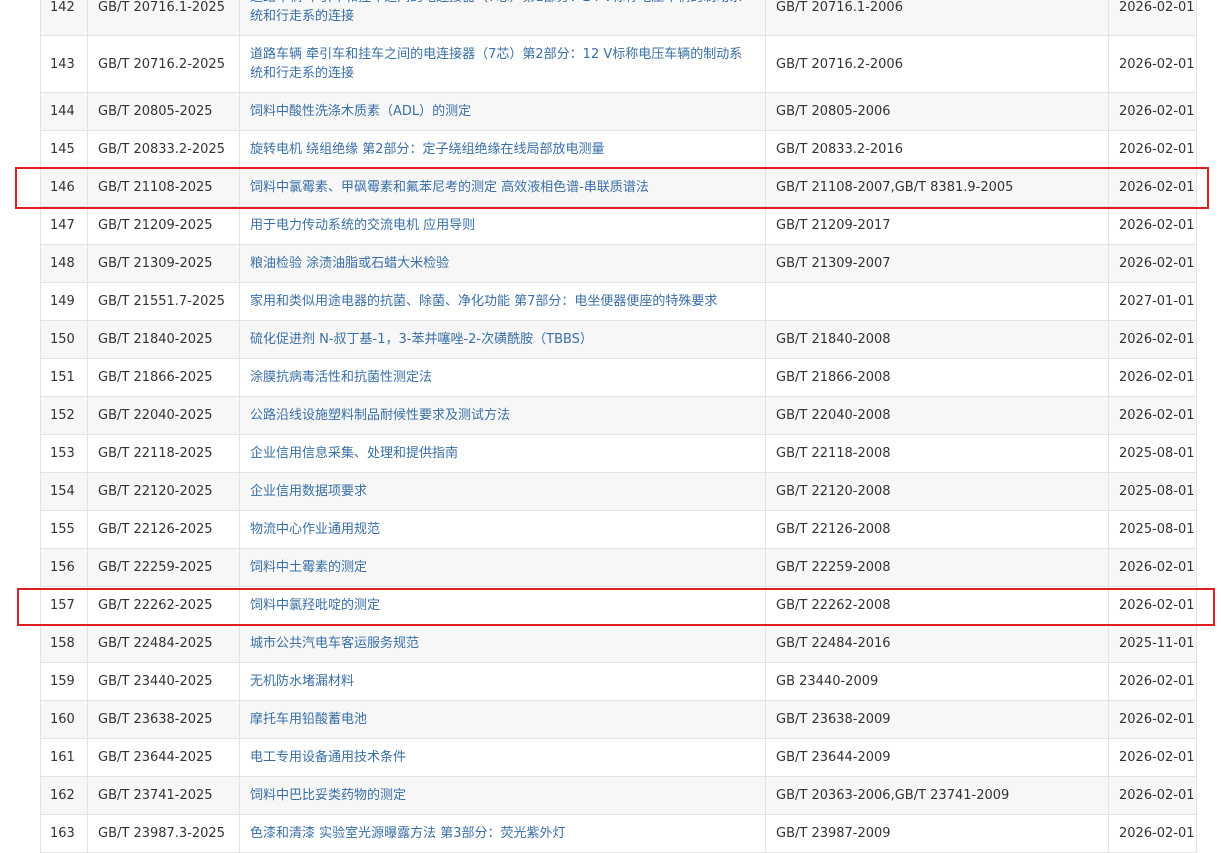 The image size is (1221, 853). What do you see at coordinates (64, 263) in the screenshot?
I see `row-number-cell: 148` at bounding box center [64, 263].